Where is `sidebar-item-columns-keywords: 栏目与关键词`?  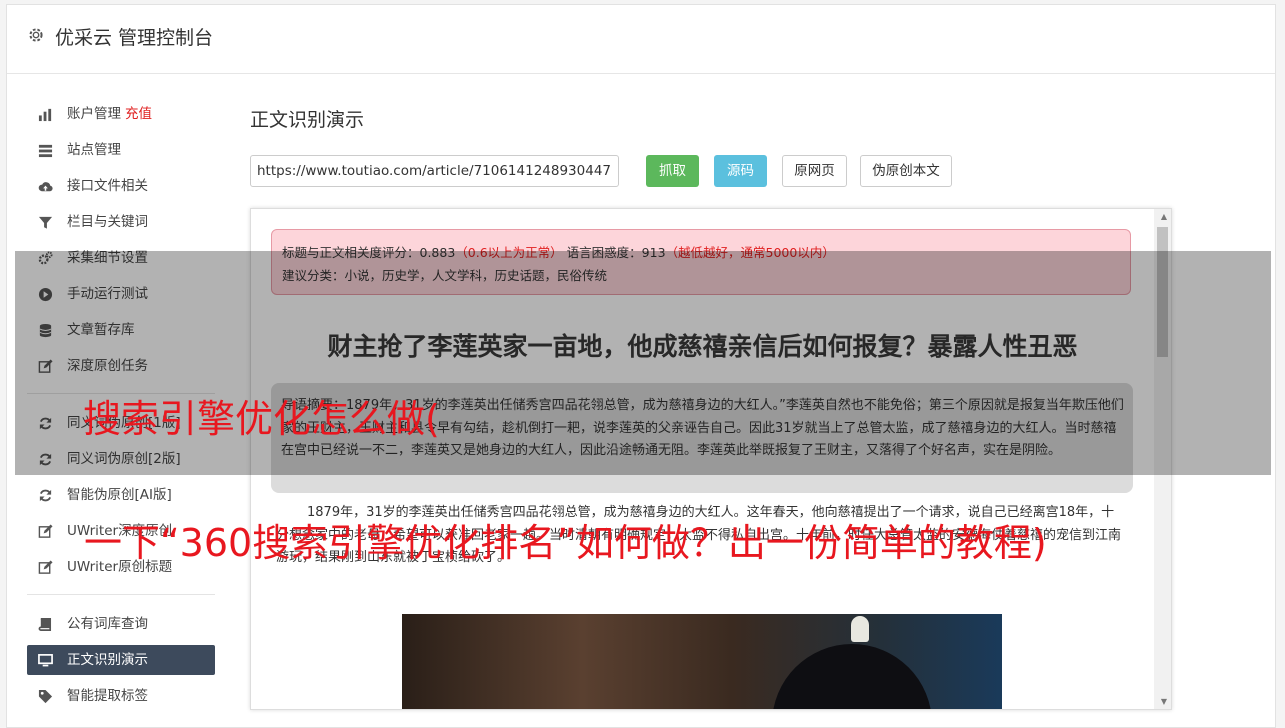
sidebar-item-columns-keywords: 栏目与关键词 is located at coordinates (121, 222).